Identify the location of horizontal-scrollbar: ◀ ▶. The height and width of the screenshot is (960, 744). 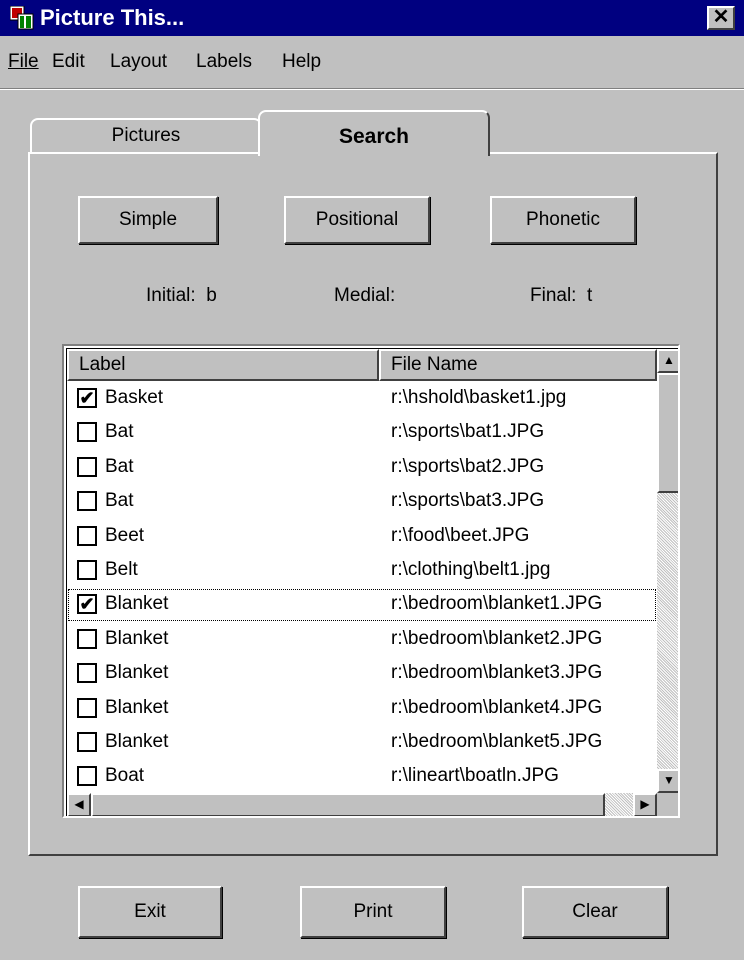
(362, 804).